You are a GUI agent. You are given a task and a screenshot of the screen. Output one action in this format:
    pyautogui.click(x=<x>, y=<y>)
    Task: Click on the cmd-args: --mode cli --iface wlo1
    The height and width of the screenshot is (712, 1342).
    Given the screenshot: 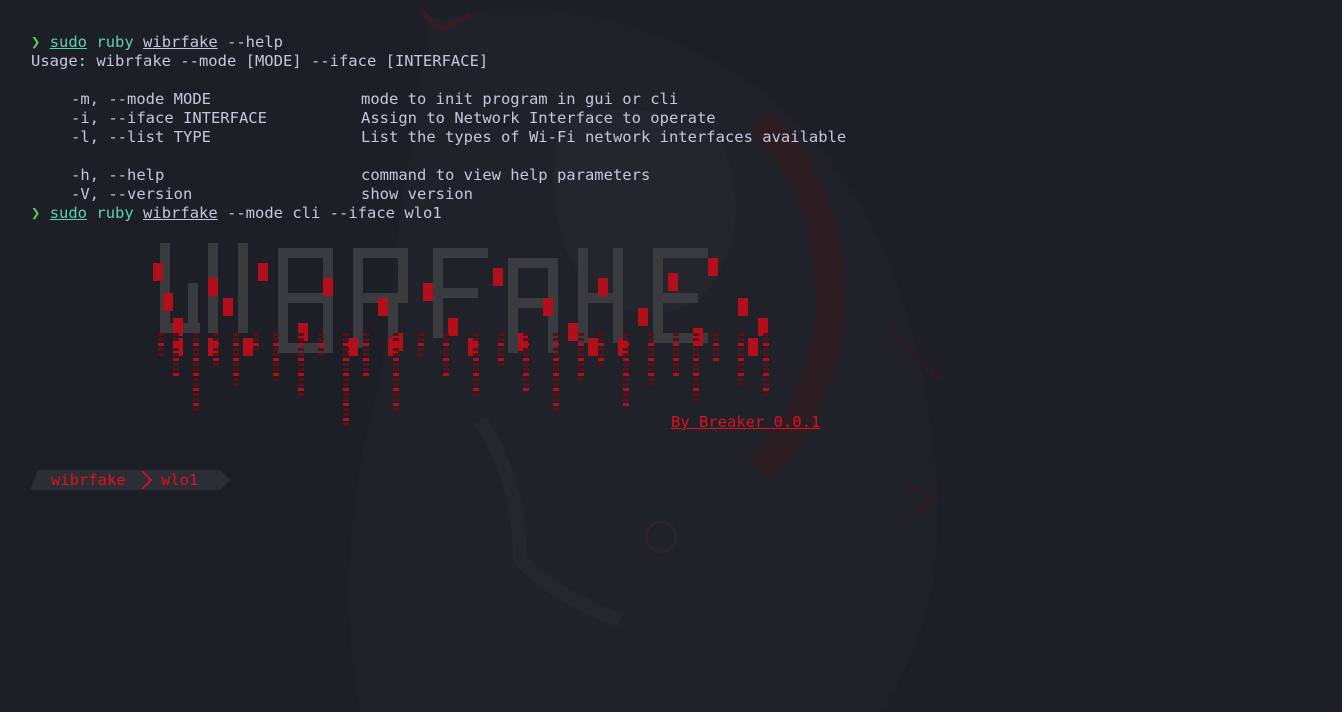 What is the action you would take?
    pyautogui.click(x=329, y=213)
    